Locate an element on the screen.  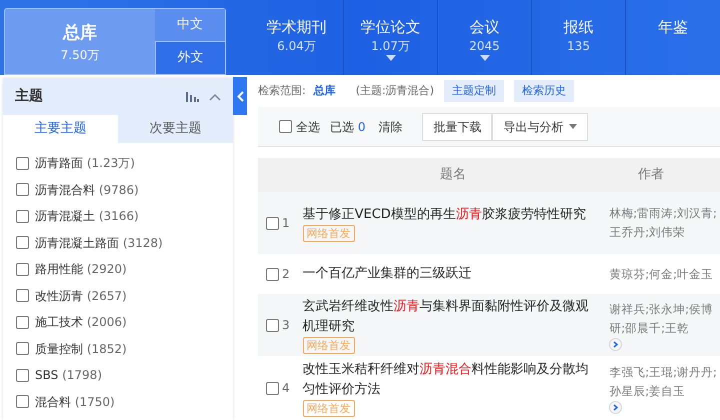
chevron-left-icon is located at coordinates (240, 96).